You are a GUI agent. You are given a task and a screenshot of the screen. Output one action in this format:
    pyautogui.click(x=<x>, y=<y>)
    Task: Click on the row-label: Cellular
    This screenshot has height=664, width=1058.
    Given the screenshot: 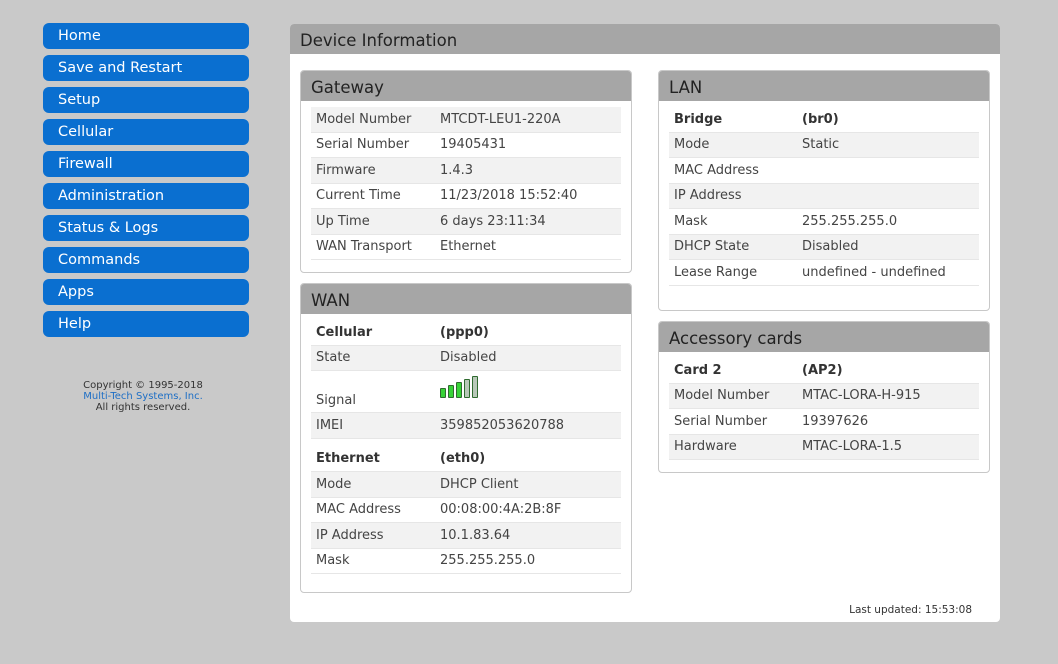 What is the action you would take?
    pyautogui.click(x=344, y=332)
    